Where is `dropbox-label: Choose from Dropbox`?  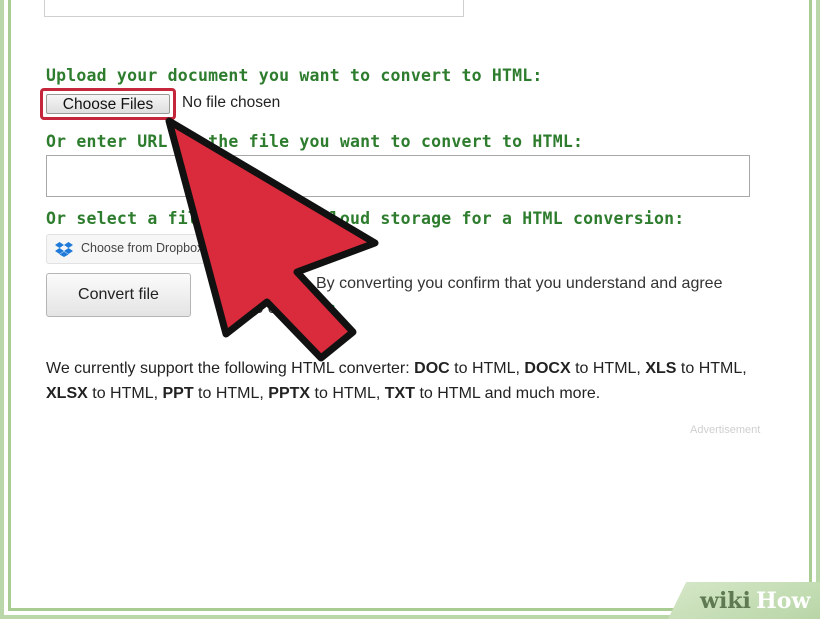 dropbox-label: Choose from Dropbox is located at coordinates (142, 248).